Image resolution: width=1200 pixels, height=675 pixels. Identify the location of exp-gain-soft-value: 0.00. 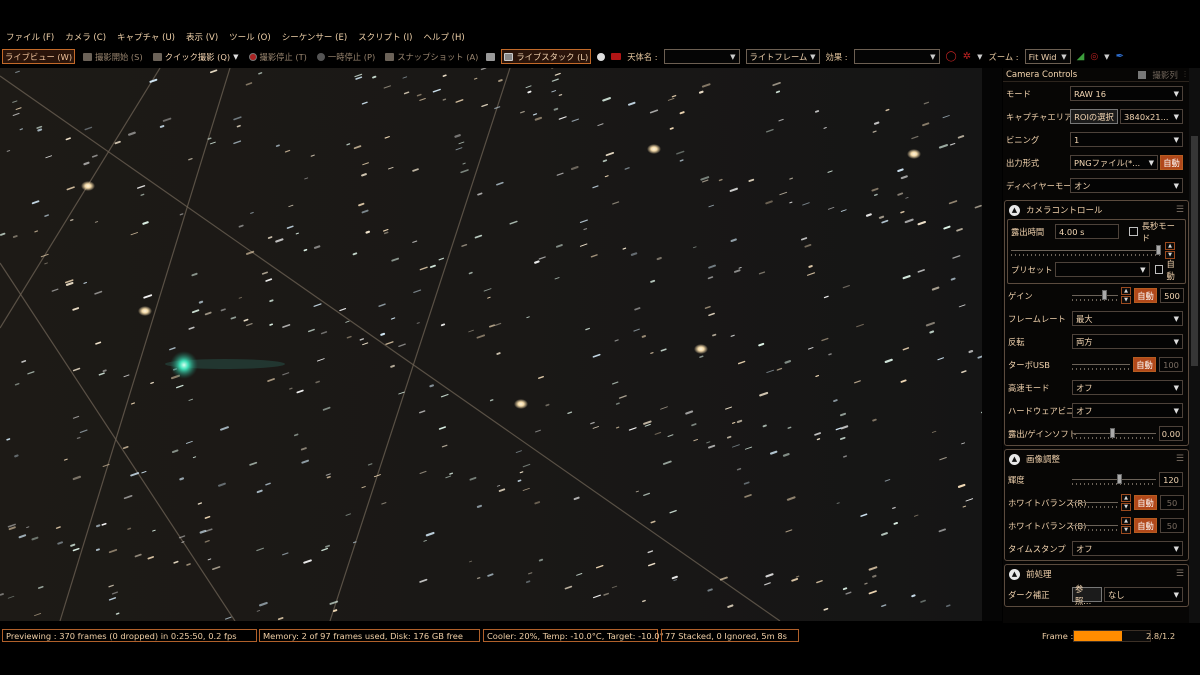
(1171, 433).